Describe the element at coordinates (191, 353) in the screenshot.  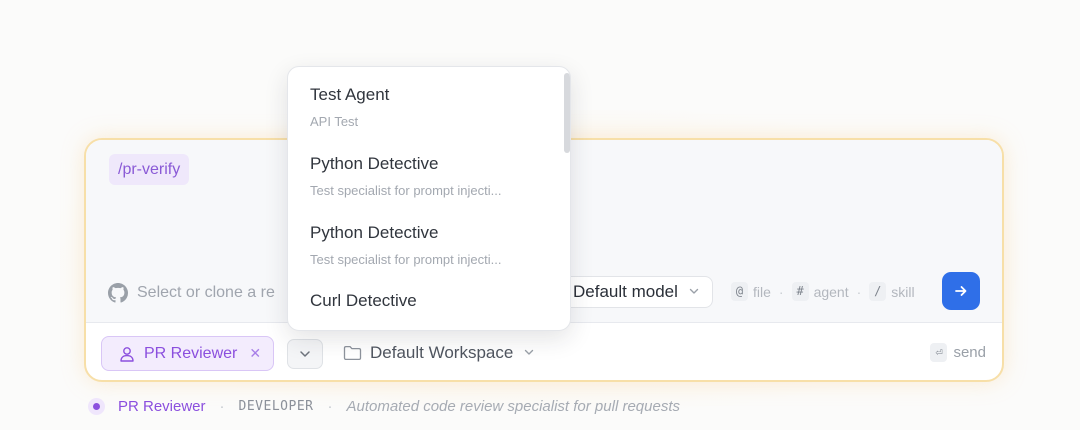
I see `agent-chip-label: PR Reviewer` at that location.